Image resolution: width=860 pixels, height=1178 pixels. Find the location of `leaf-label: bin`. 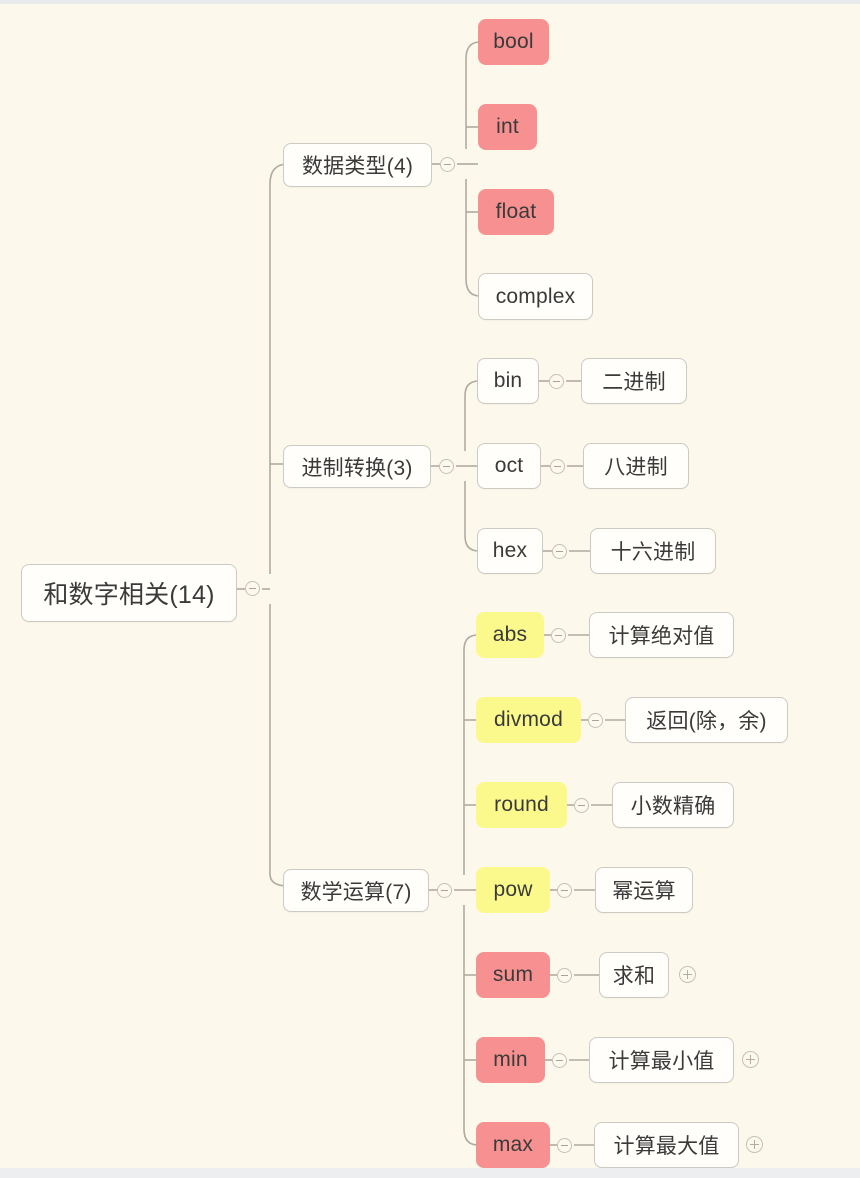

leaf-label: bin is located at coordinates (508, 380).